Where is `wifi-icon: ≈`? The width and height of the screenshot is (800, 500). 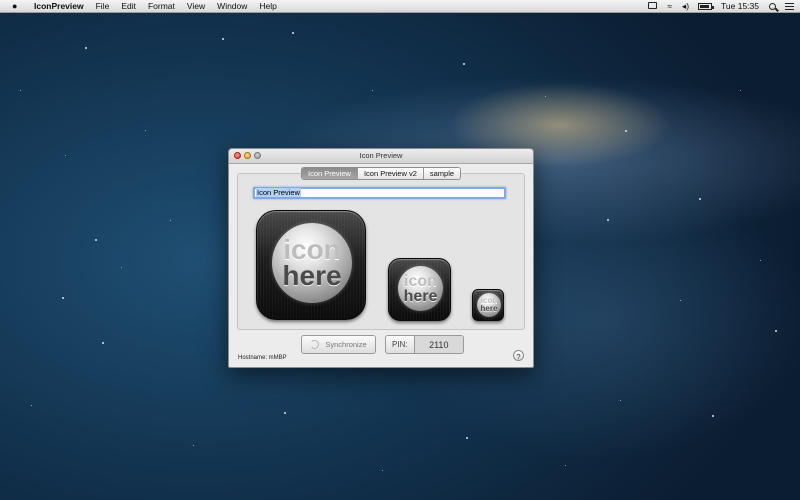 wifi-icon: ≈ is located at coordinates (669, 6).